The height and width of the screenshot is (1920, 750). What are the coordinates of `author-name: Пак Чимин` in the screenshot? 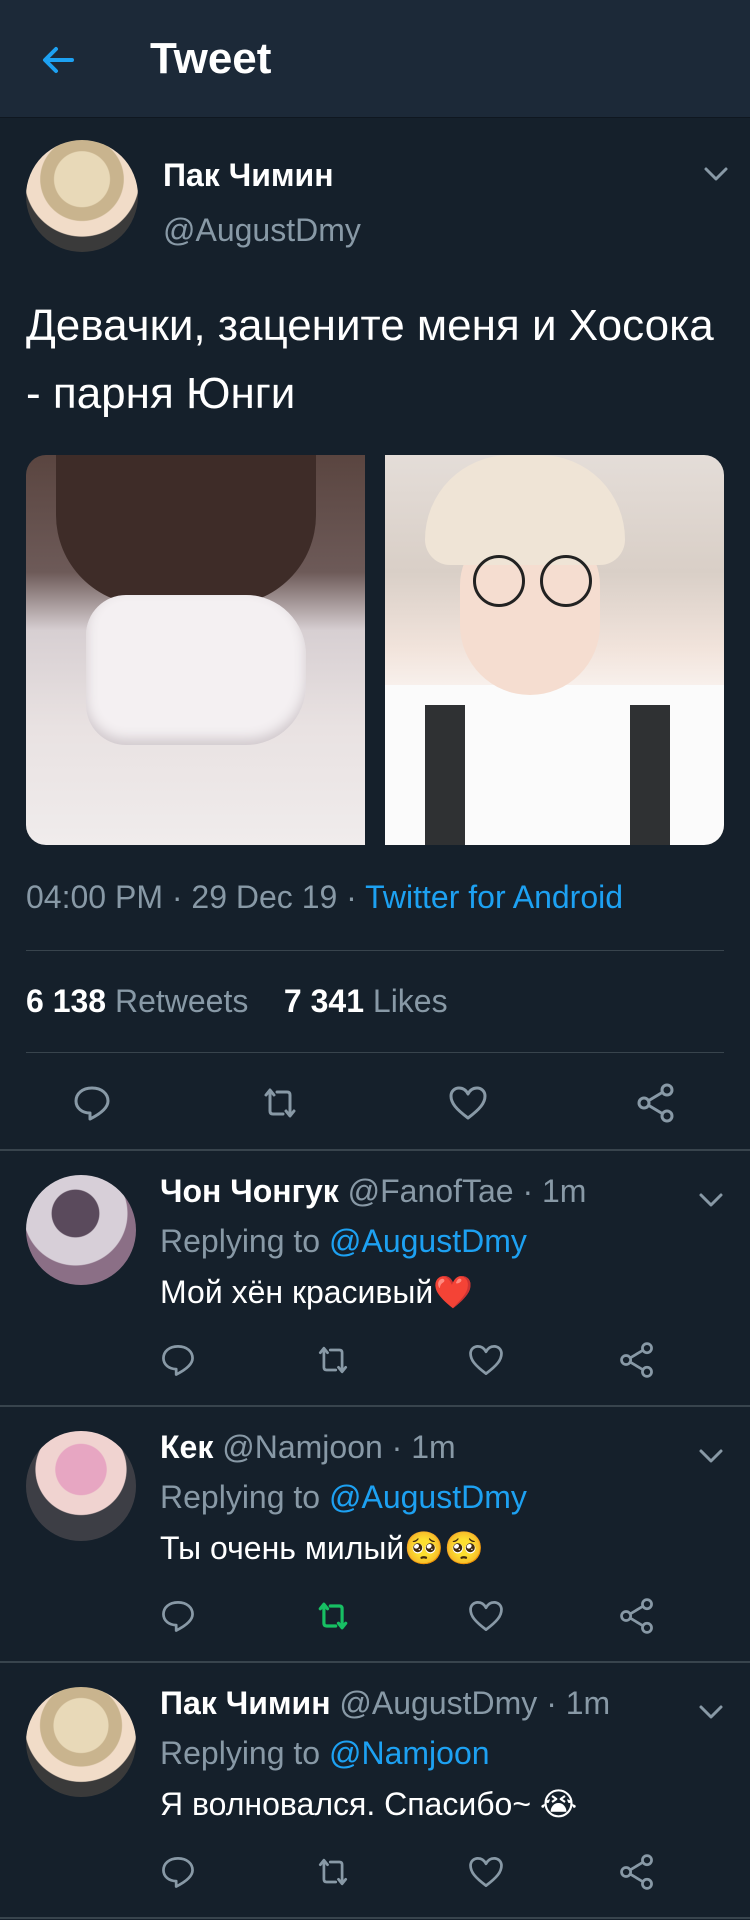 It's located at (248, 175).